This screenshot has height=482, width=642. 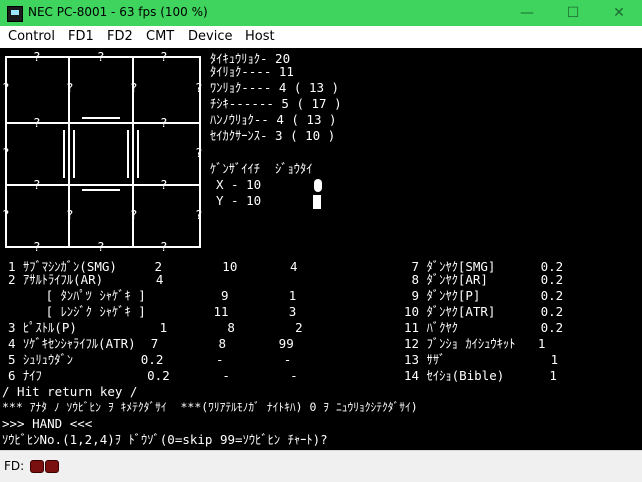 What do you see at coordinates (321, 13) in the screenshot?
I see `title-bar: NEC PC-8001 - 63 fps (100 %) — ☐ ✕` at bounding box center [321, 13].